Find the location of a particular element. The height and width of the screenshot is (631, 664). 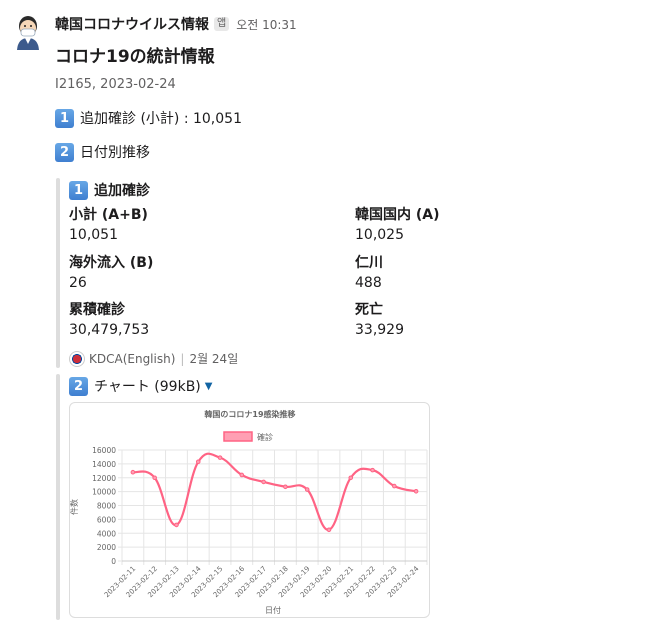

y-tick-label: 8000 is located at coordinates (106, 506).